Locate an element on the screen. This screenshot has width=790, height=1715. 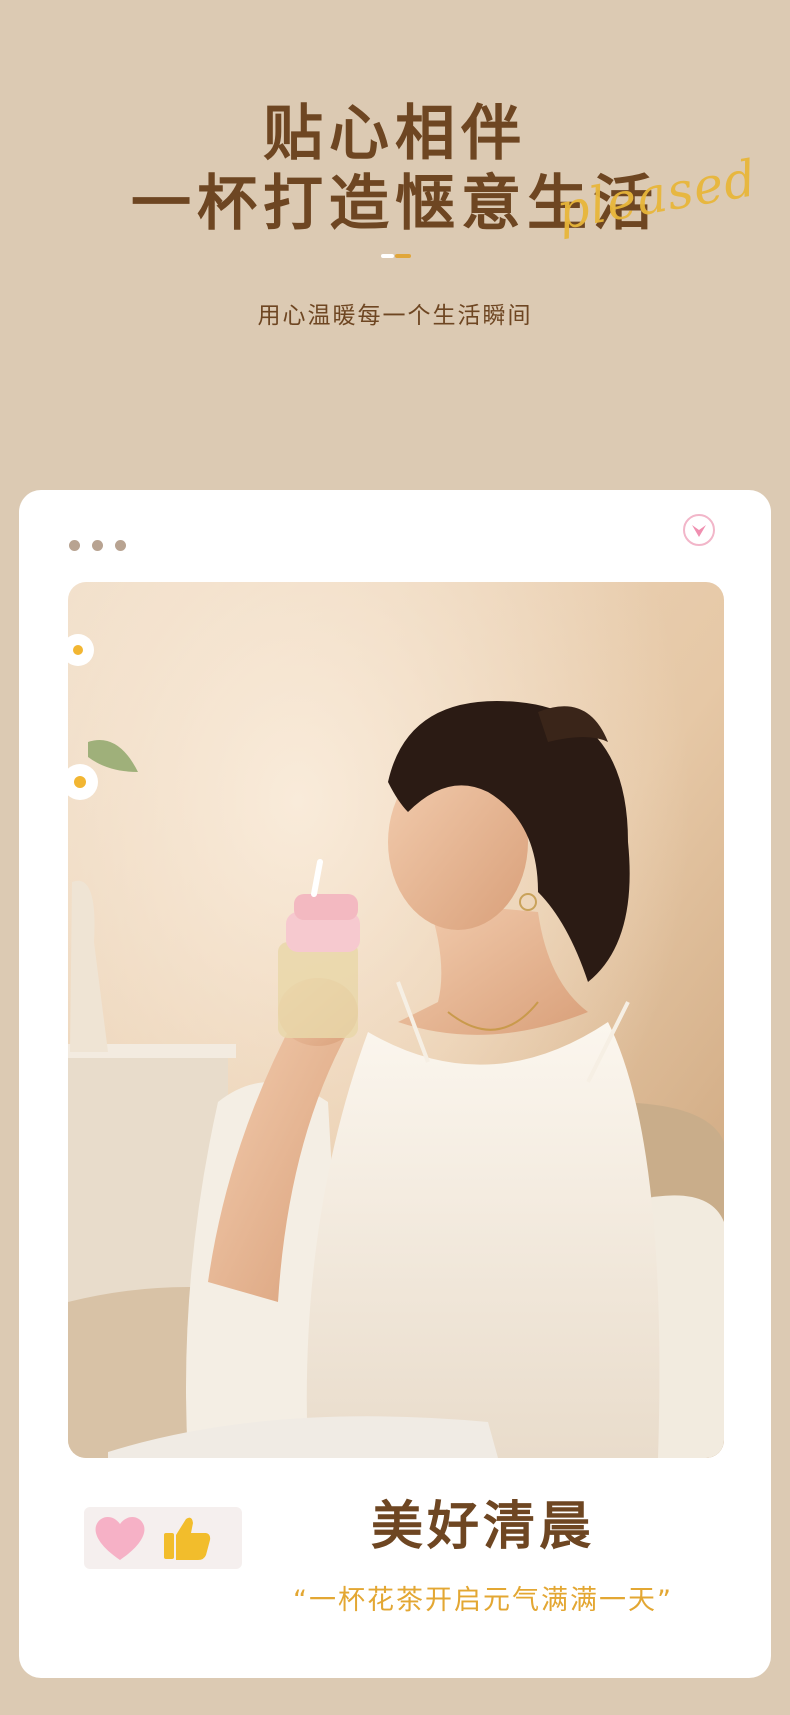
header-subtitle: 用心温暖每一个生活瞬间 is located at coordinates (395, 316).